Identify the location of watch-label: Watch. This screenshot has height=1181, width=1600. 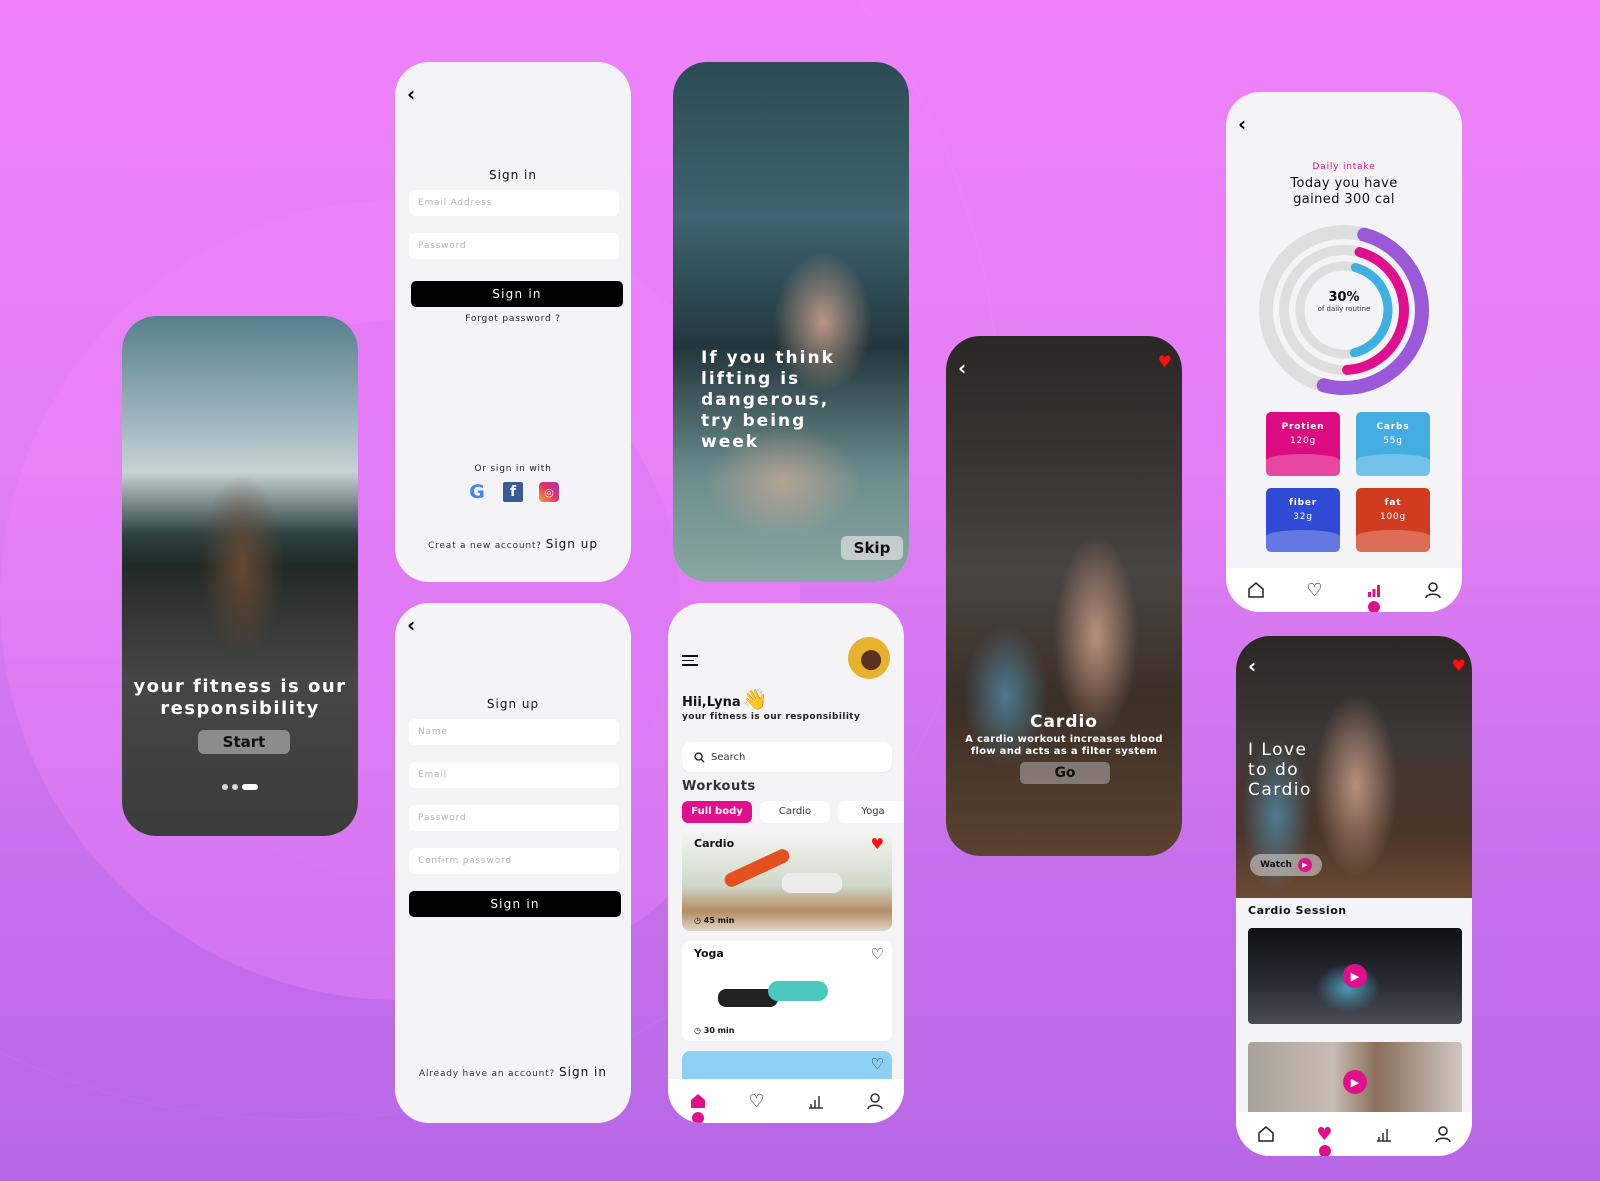
(1276, 865).